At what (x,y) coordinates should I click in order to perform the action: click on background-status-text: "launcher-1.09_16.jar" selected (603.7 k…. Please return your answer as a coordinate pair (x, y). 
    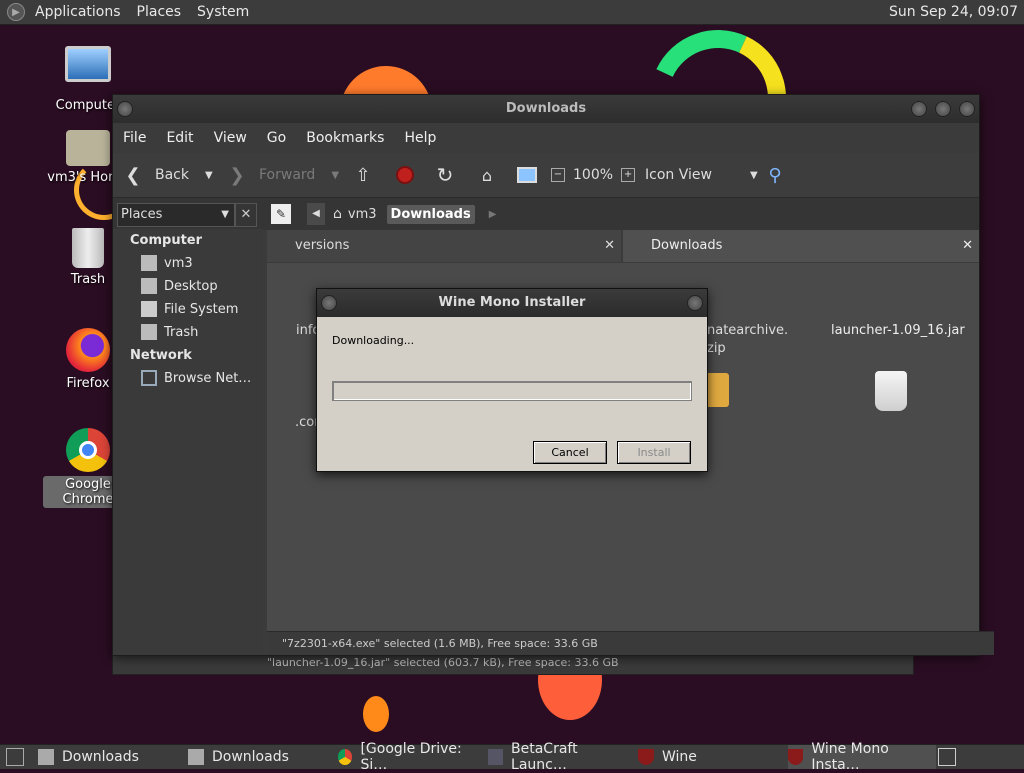
    Looking at the image, I should click on (443, 662).